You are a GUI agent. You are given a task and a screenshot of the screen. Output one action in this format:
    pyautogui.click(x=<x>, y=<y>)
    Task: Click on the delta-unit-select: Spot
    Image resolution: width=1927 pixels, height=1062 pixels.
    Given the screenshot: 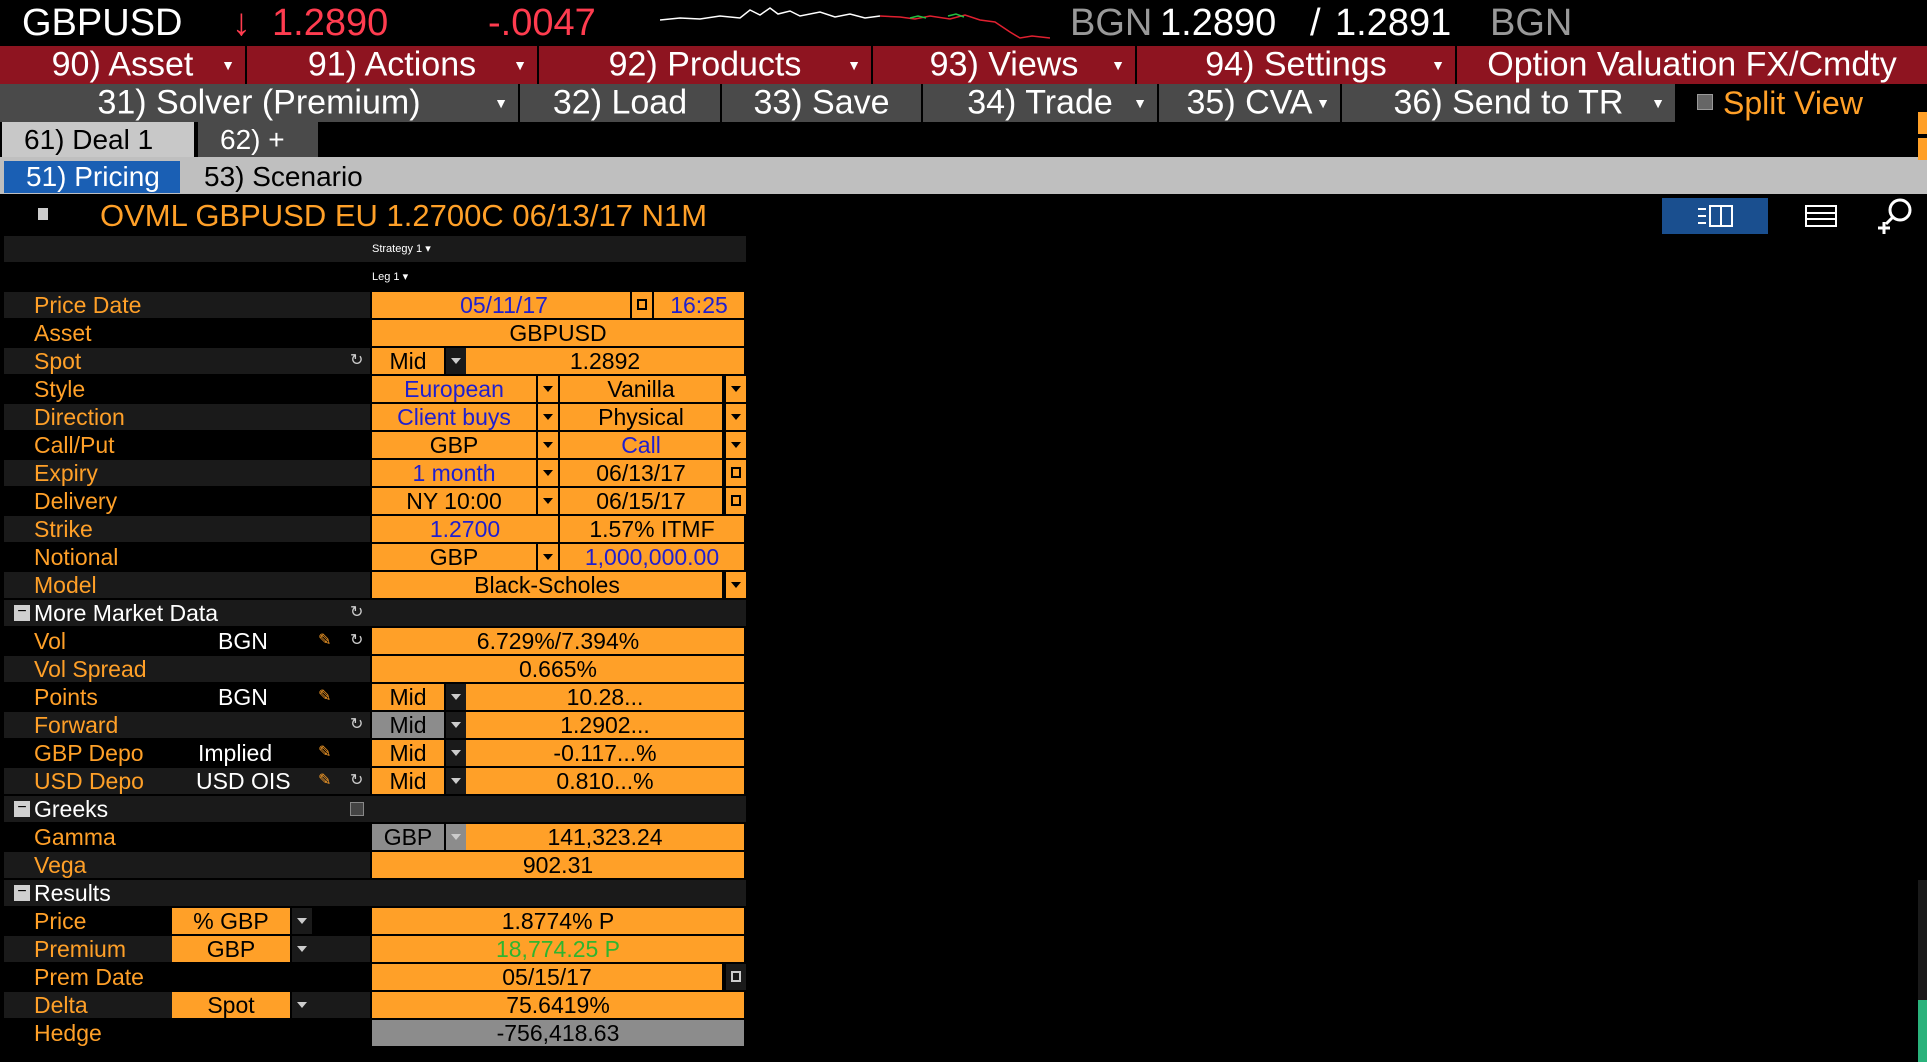 What is the action you would take?
    pyautogui.click(x=232, y=1005)
    